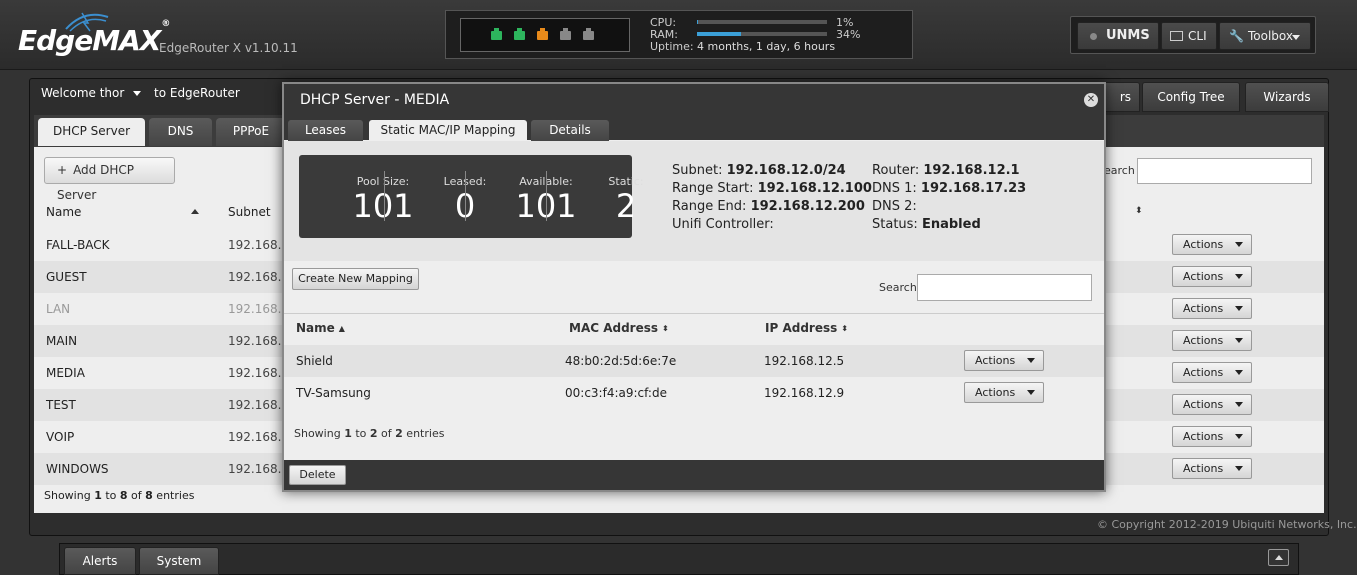 The width and height of the screenshot is (1357, 575). Describe the element at coordinates (762, 34) in the screenshot. I see `ram-bar` at that location.